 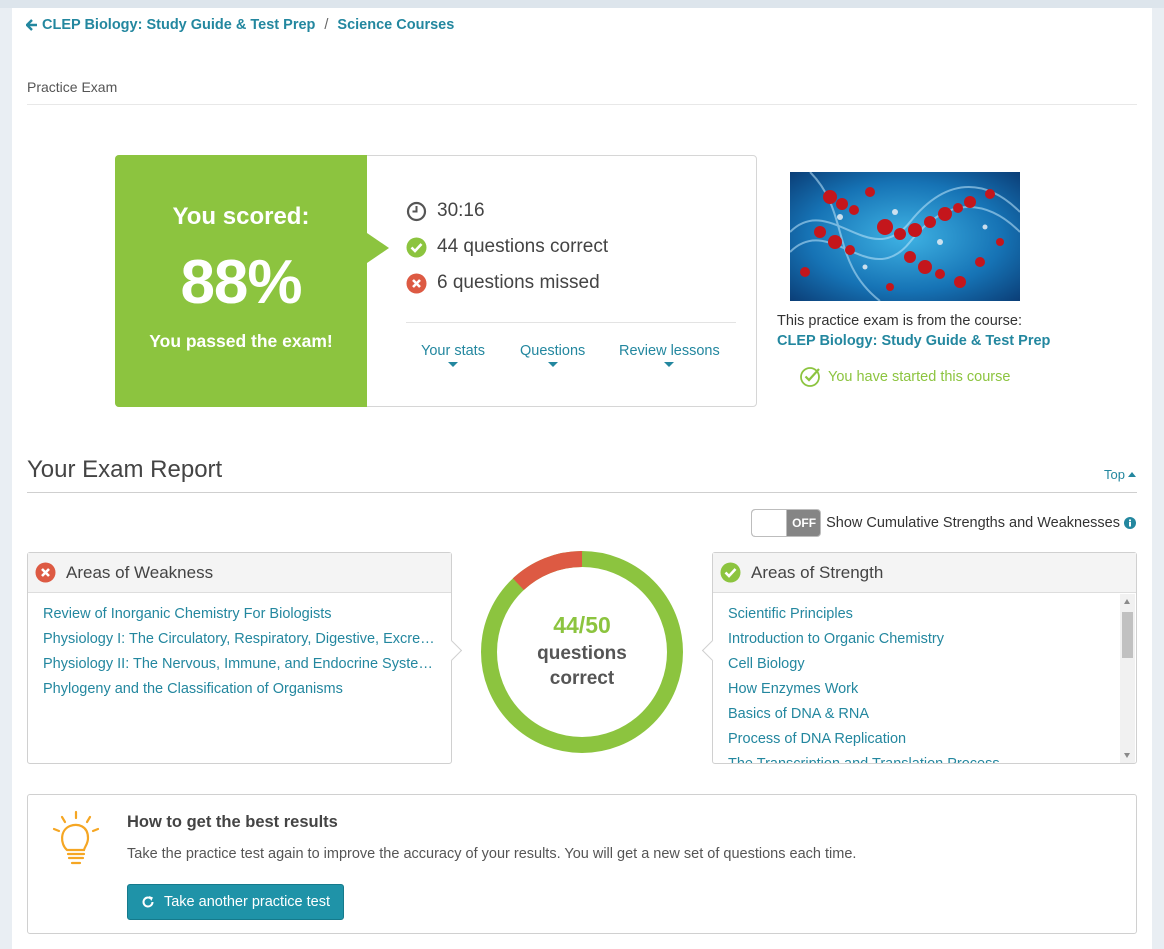 I want to click on list-item: How Enzymes Work, so click(x=920, y=689).